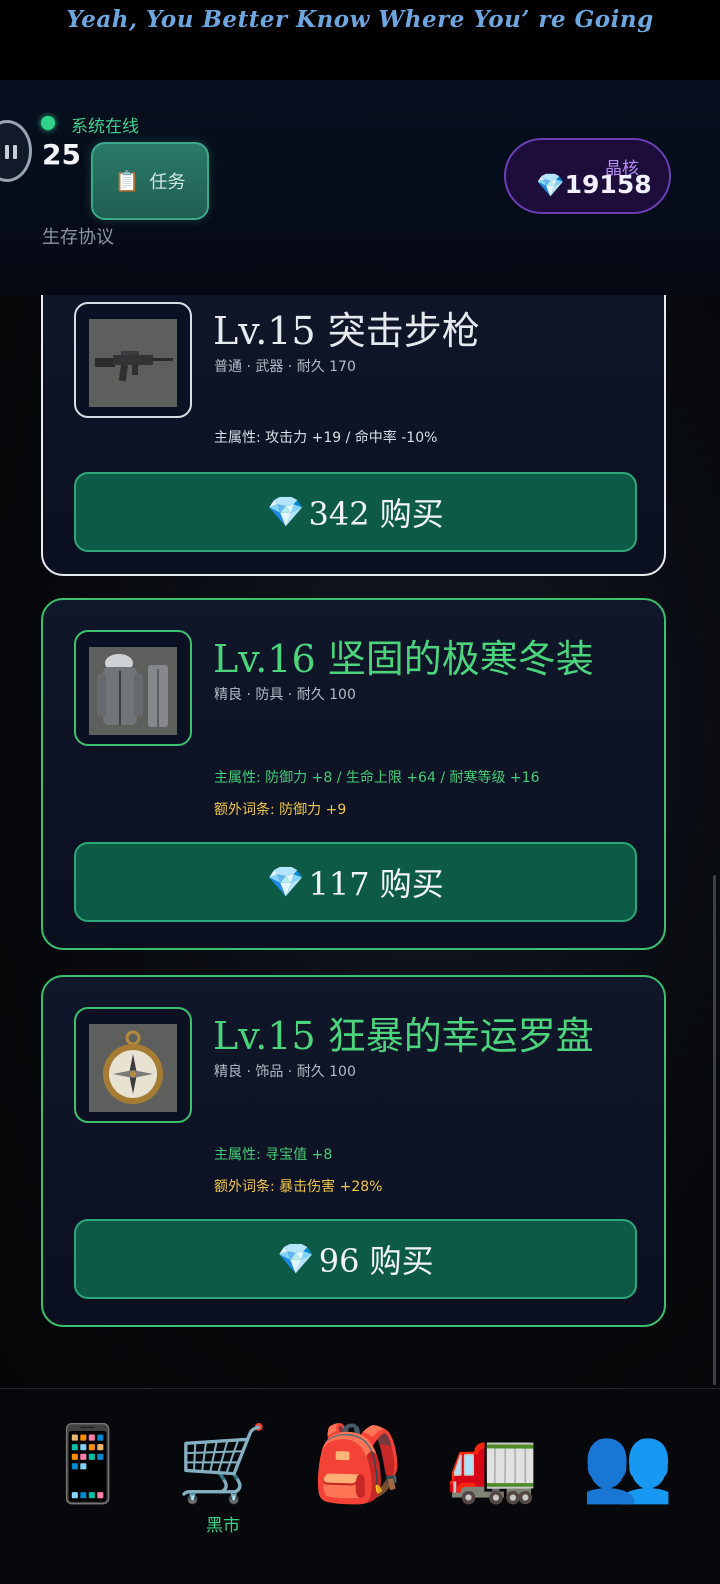 The width and height of the screenshot is (720, 1584). Describe the element at coordinates (285, 1072) in the screenshot. I see `item-meta: 精良 · 饰品 · 耐久 100` at that location.